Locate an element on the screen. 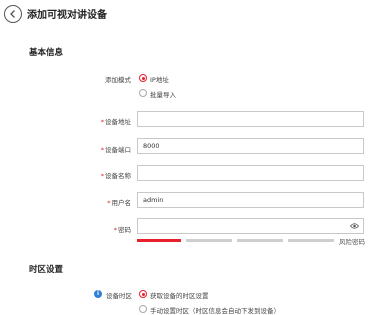  device-address-label: *设备地址 is located at coordinates (115, 122).